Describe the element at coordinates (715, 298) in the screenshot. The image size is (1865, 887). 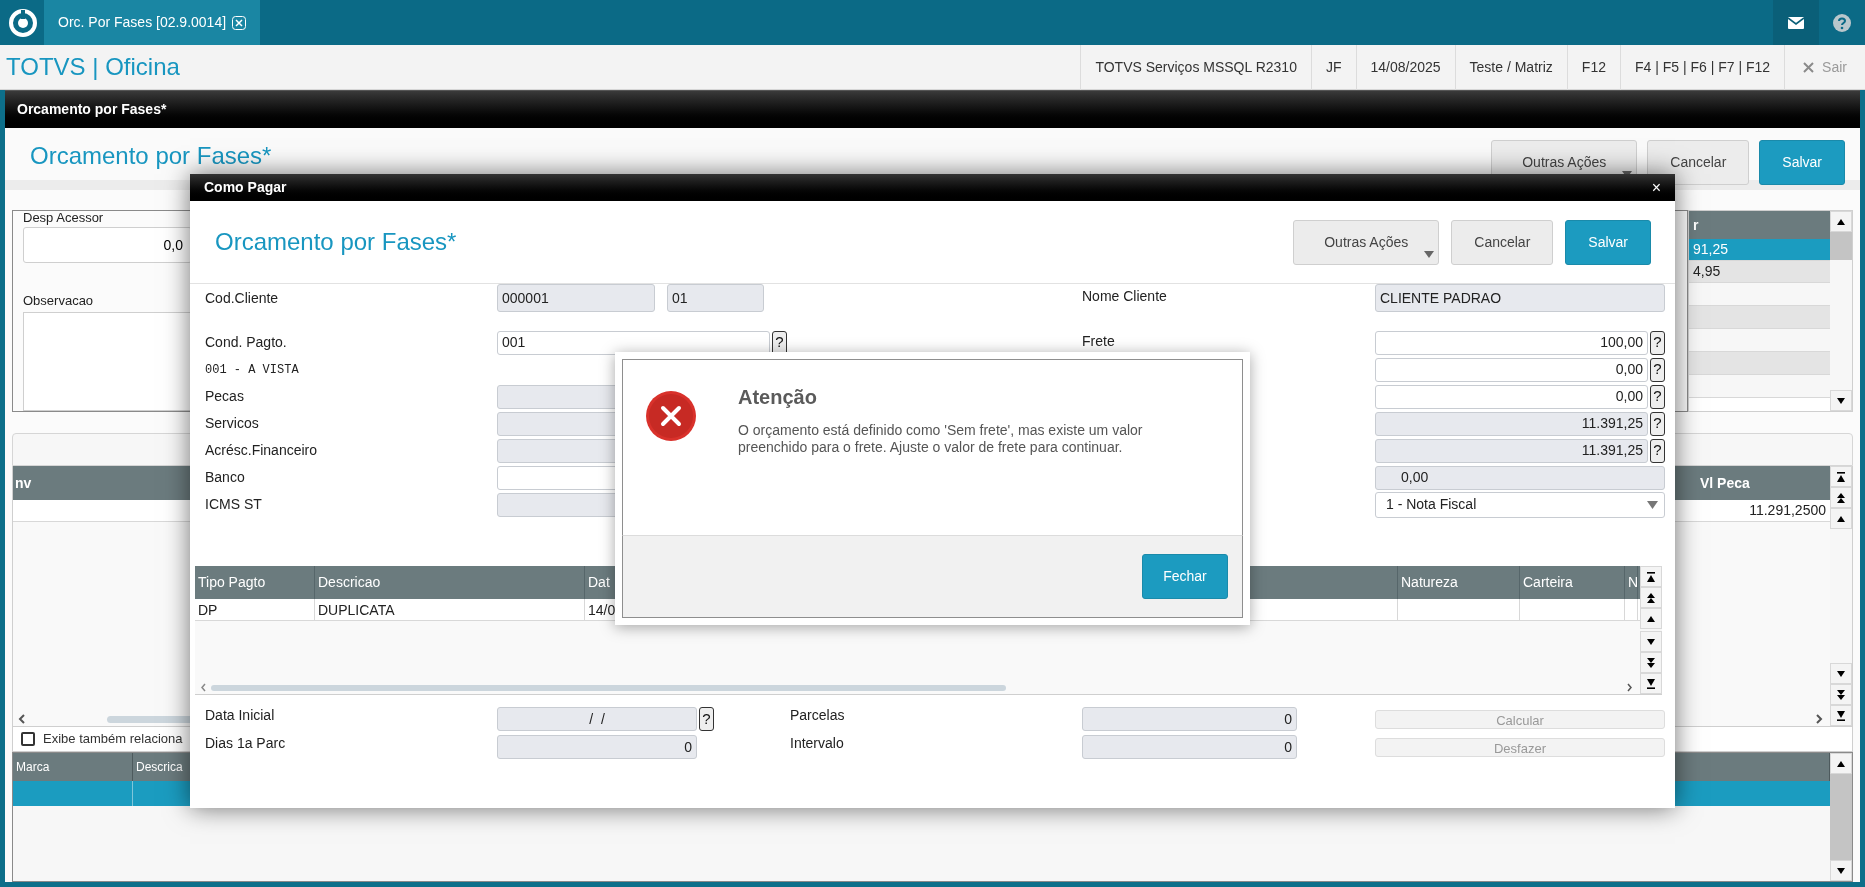
I see `input-field: 01` at that location.